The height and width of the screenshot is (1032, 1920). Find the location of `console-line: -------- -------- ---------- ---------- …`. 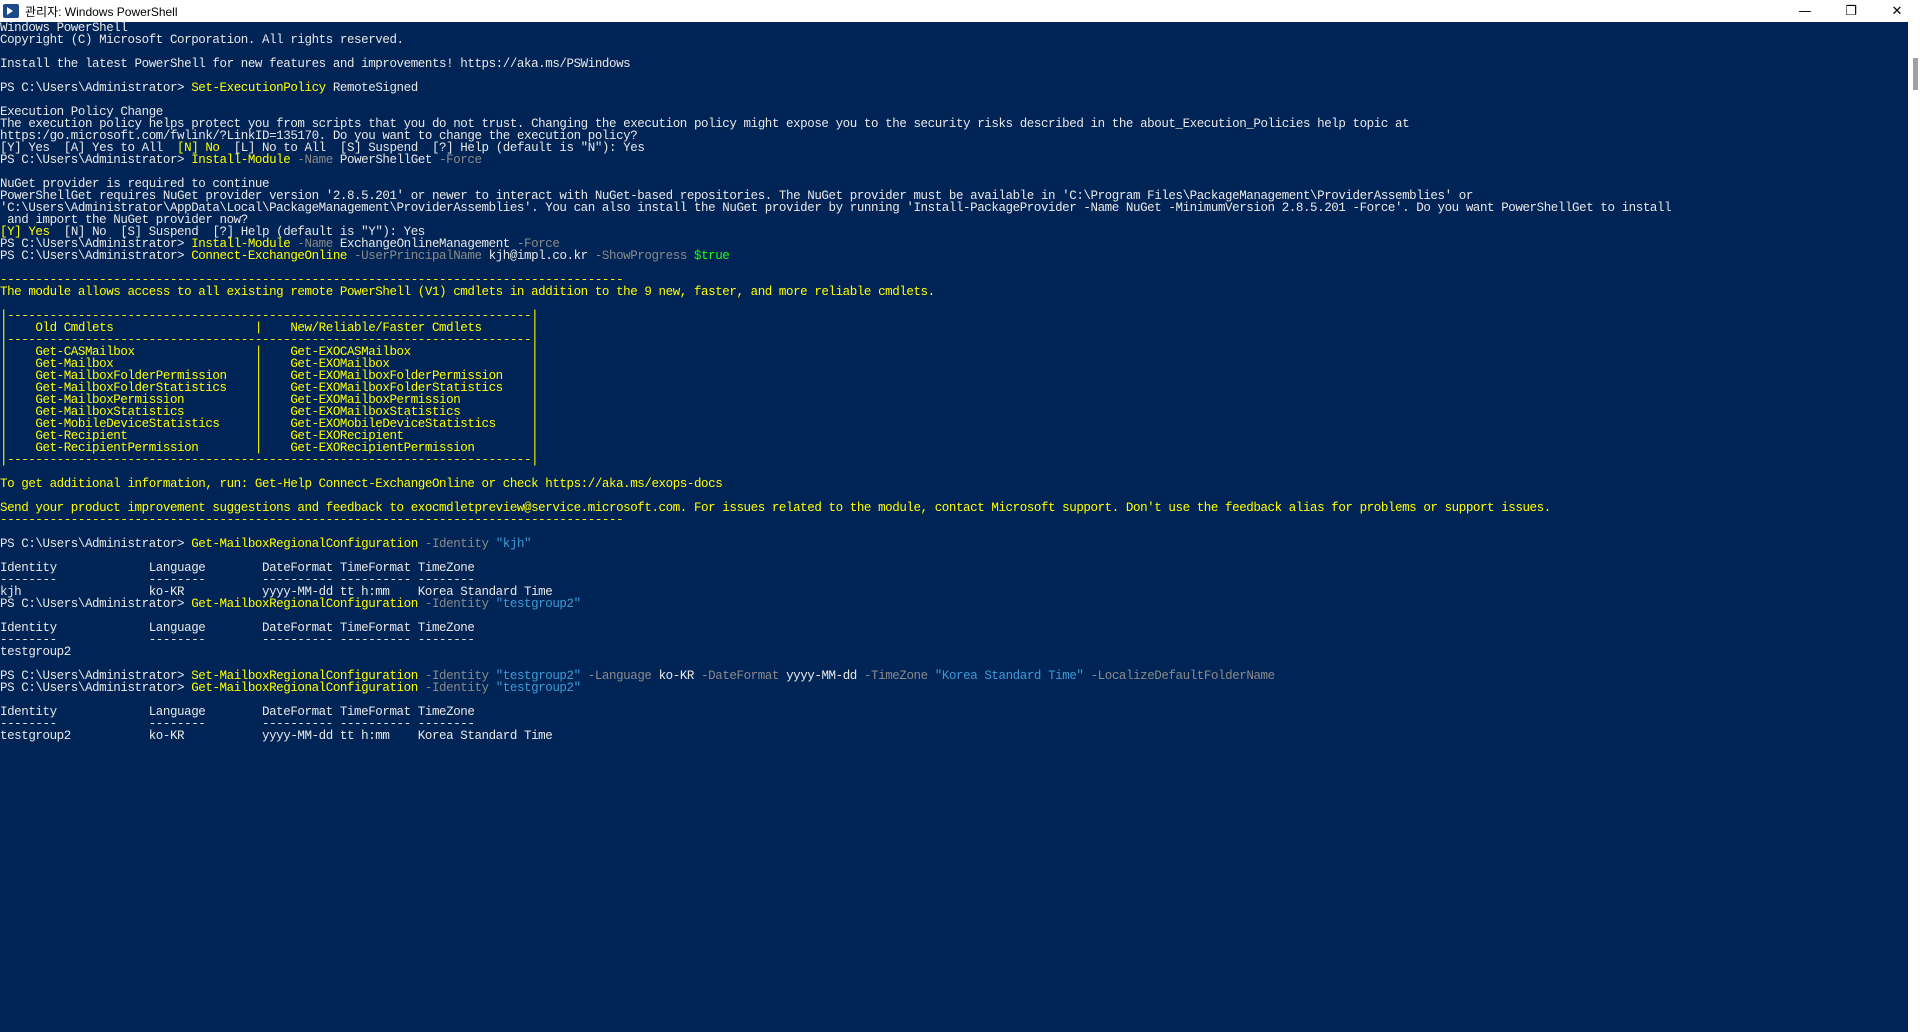

console-line: -------- -------- ---------- ---------- … is located at coordinates (954, 640).